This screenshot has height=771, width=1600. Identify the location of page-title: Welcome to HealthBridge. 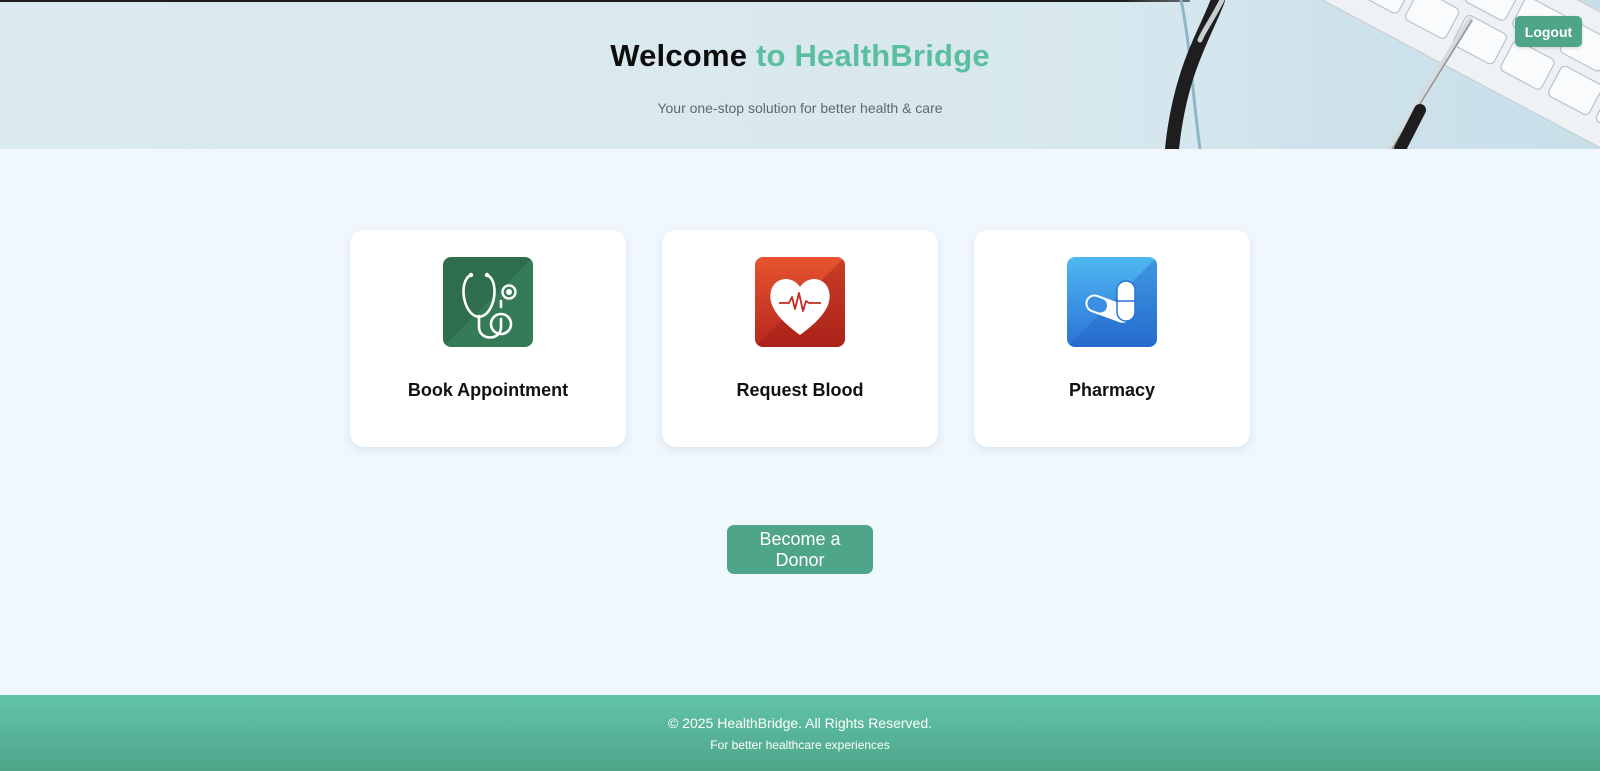
(800, 56).